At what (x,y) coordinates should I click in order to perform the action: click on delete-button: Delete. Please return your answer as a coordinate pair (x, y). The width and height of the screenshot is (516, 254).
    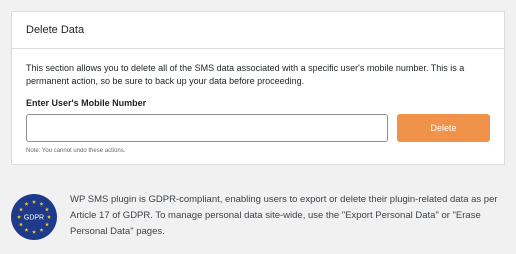
    Looking at the image, I should click on (443, 128).